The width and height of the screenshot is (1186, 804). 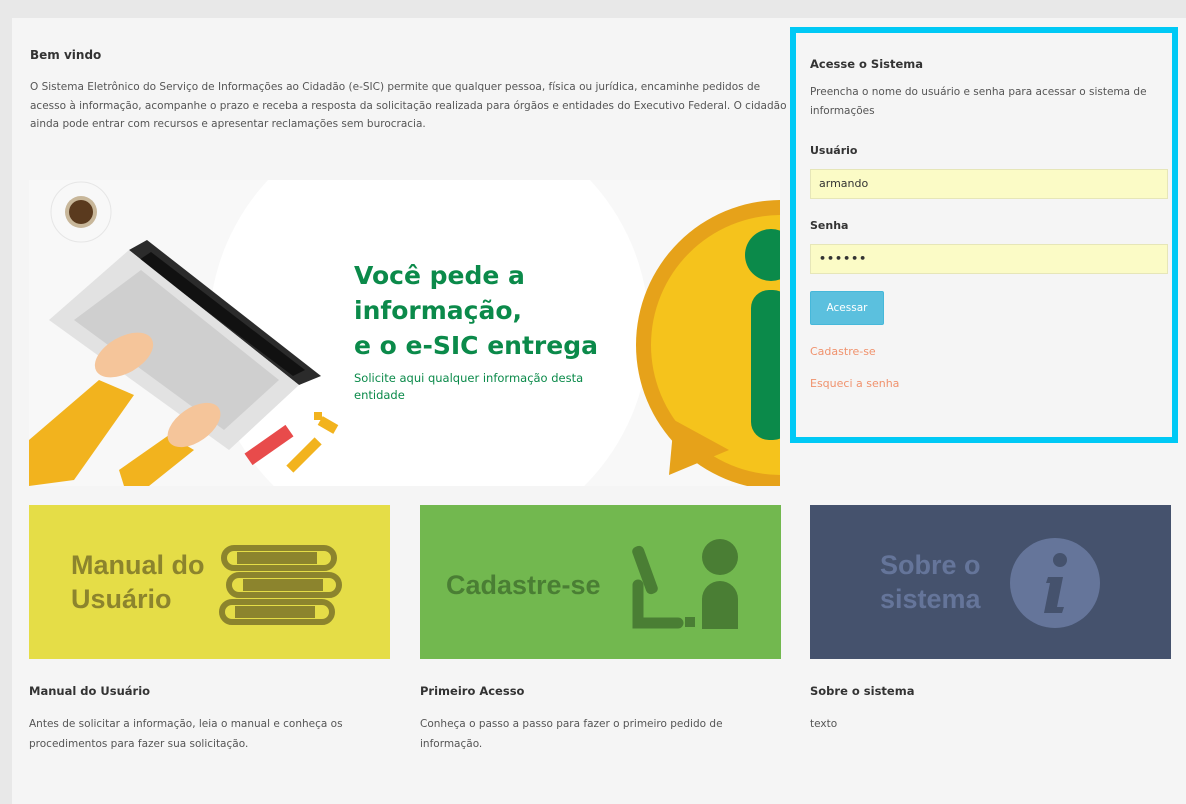 I want to click on info-icon, so click(x=1055, y=583).